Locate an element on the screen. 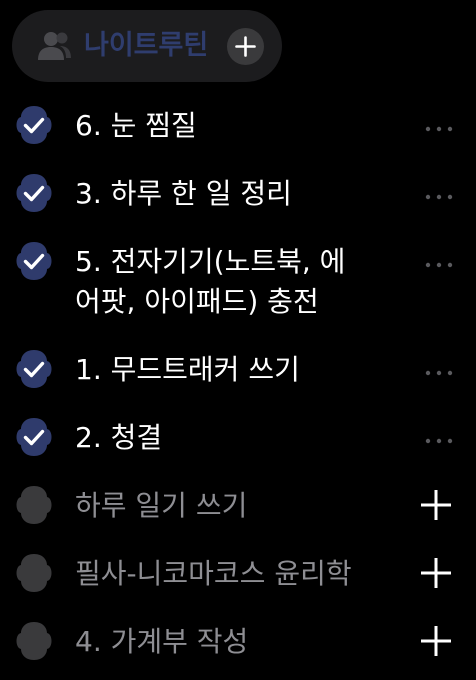  task-label: 필사-니코마코스 윤리학 is located at coordinates (213, 573).